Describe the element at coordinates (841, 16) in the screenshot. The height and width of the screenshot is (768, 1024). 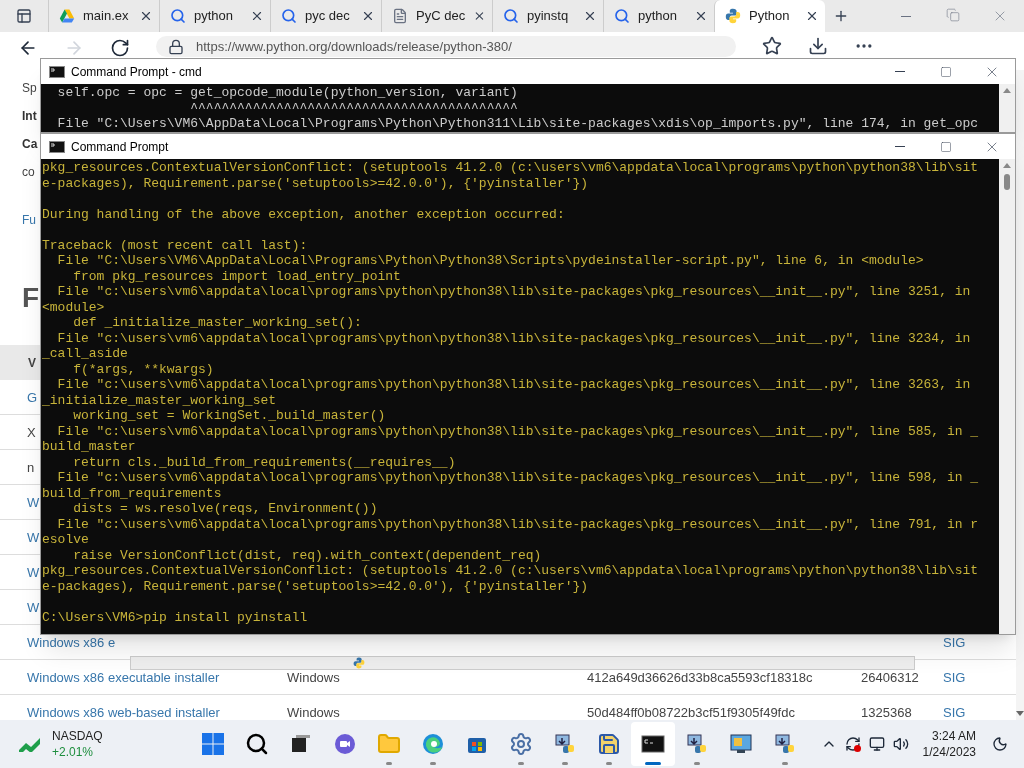
I see `new-tab-icon` at that location.